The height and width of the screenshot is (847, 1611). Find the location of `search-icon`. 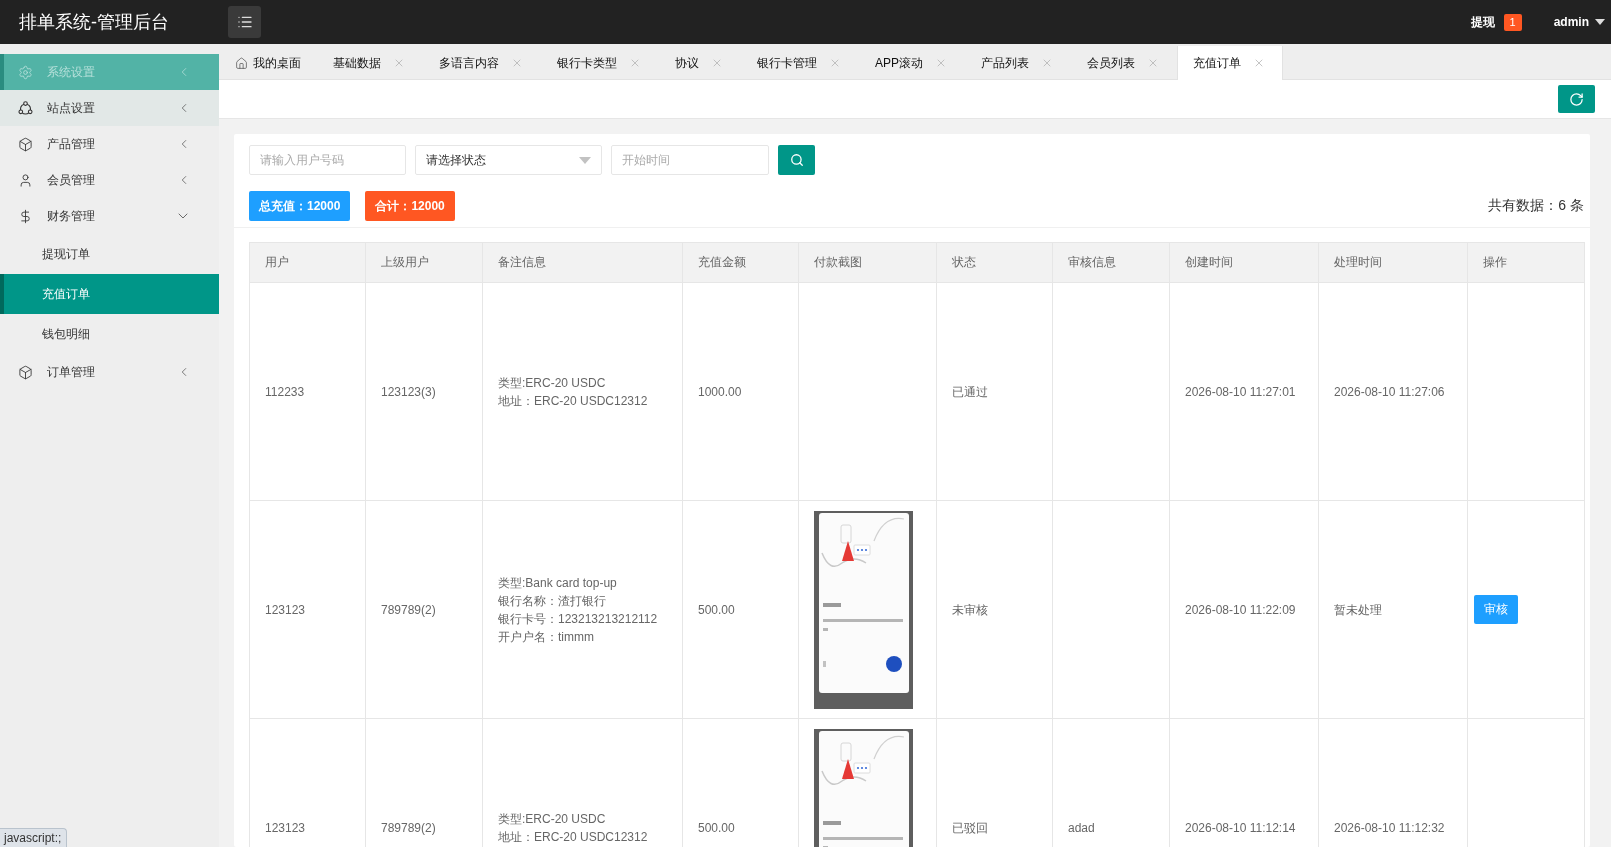

search-icon is located at coordinates (796, 160).